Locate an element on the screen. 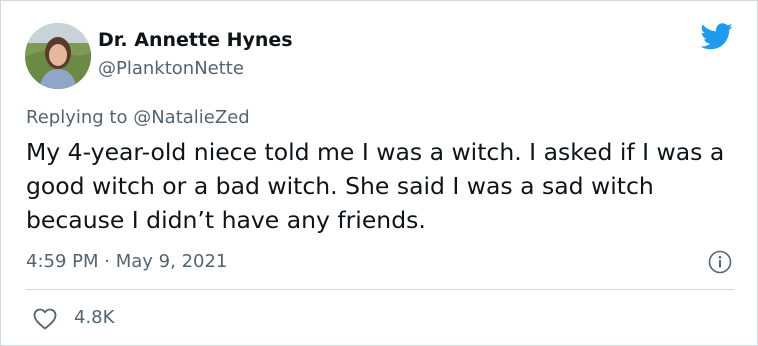 The height and width of the screenshot is (346, 758). reply-prefix: Replying to is located at coordinates (77, 117).